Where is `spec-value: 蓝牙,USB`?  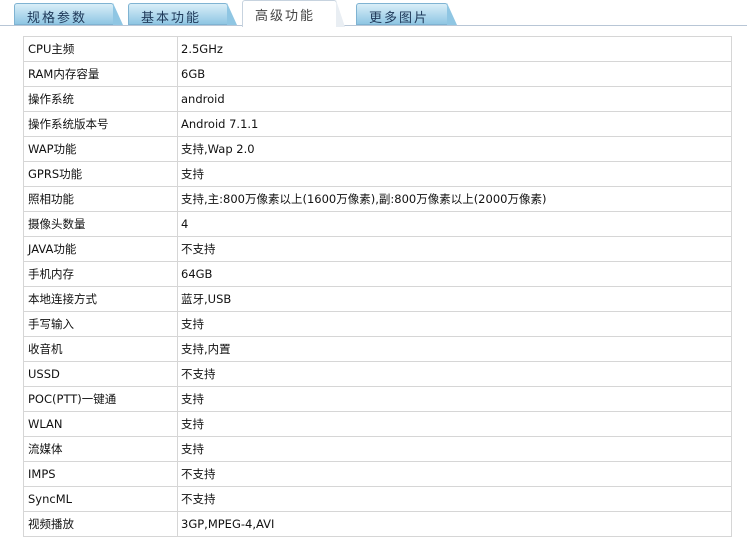 spec-value: 蓝牙,USB is located at coordinates (206, 299).